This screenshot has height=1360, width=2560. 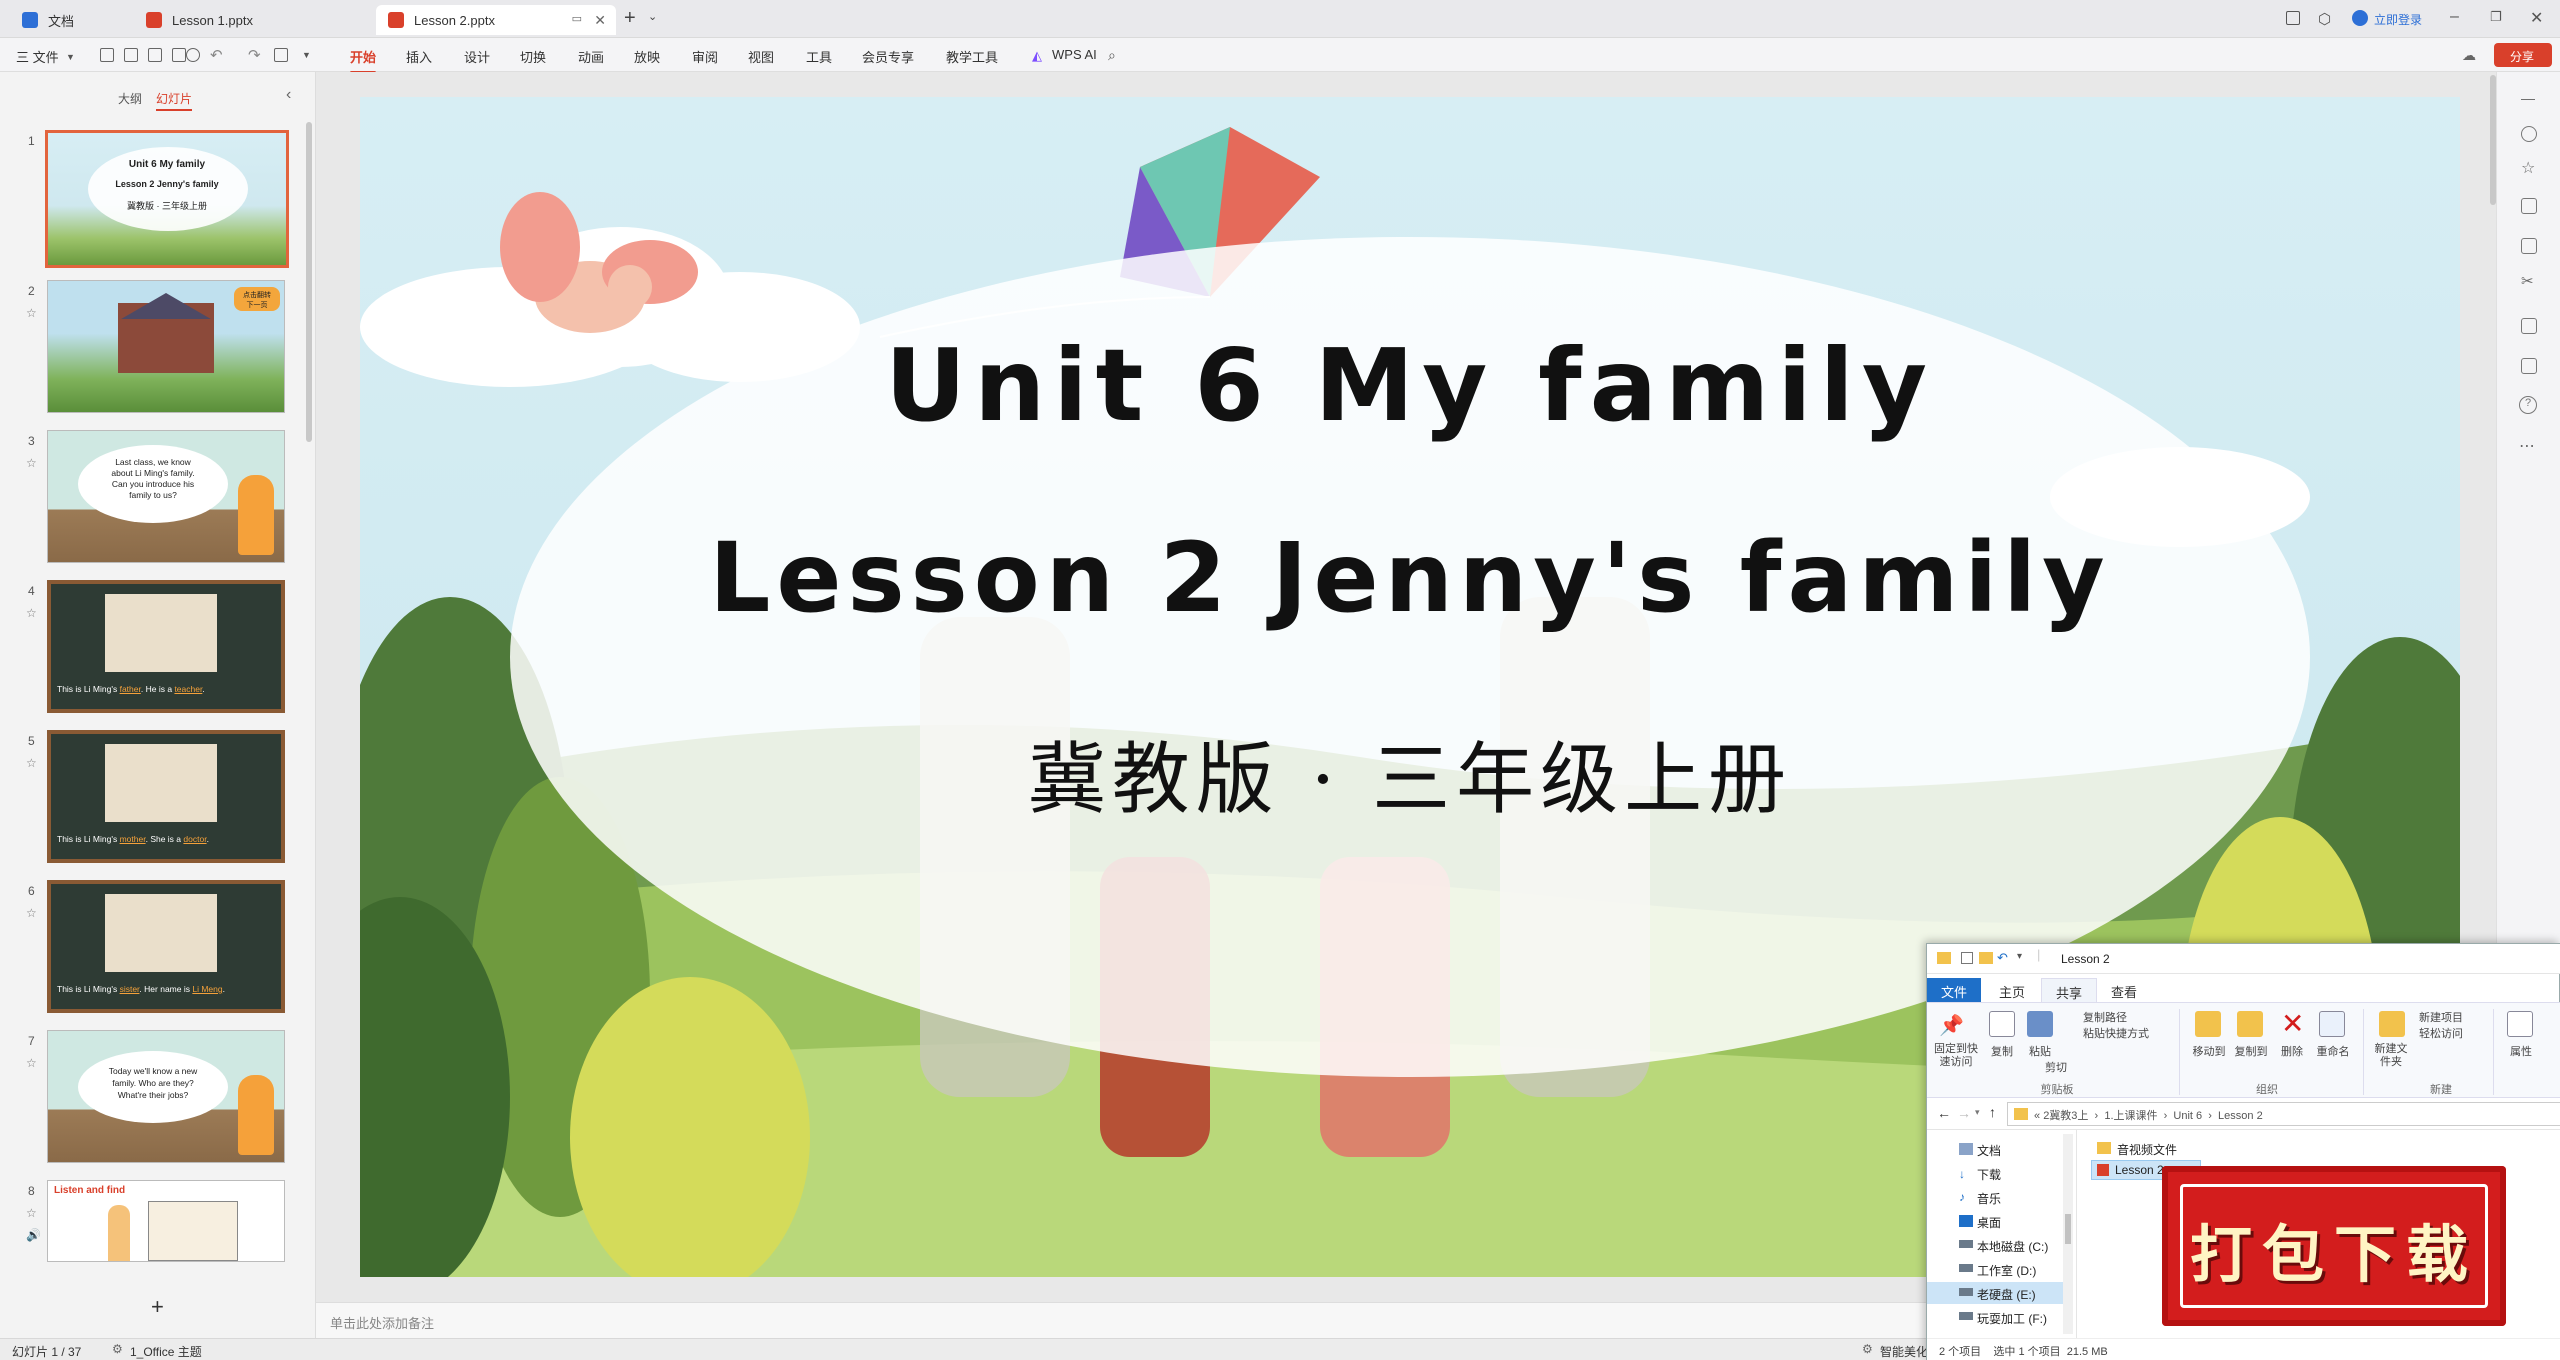 What do you see at coordinates (2528, 405) in the screenshot?
I see `help-icon: ?` at bounding box center [2528, 405].